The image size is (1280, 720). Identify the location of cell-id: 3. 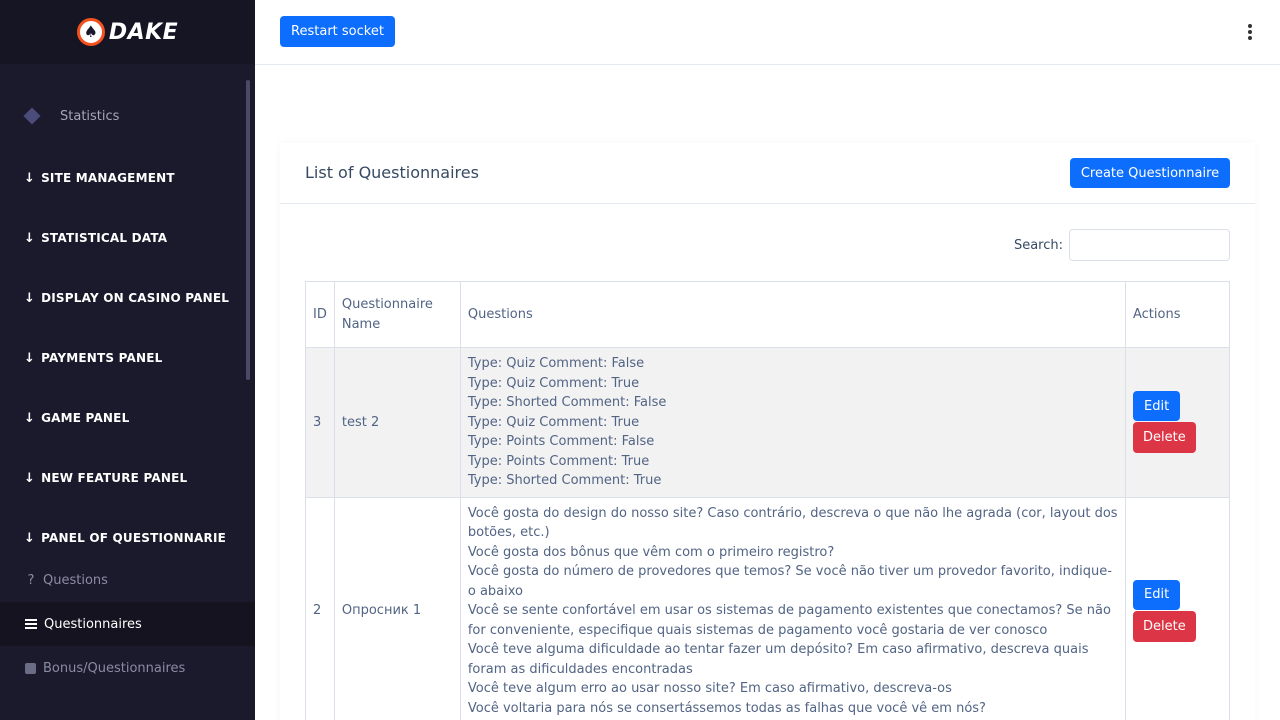
(320, 422).